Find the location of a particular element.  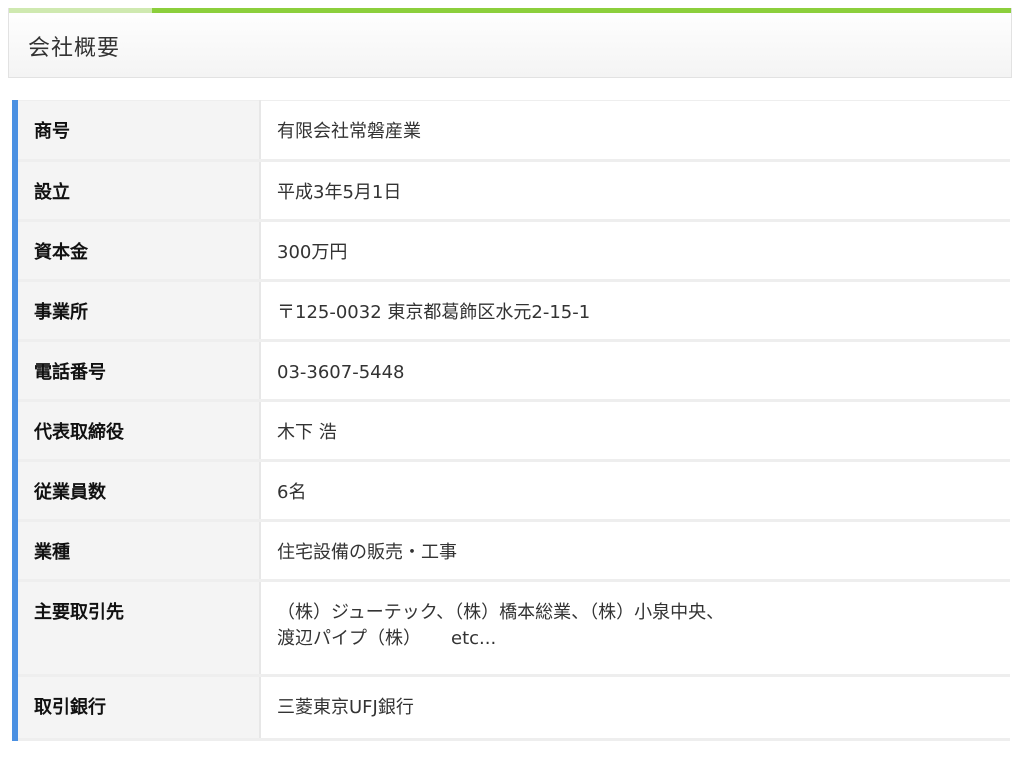

table-row-representative: 代表取締役 木下 浩 is located at coordinates (511, 430).